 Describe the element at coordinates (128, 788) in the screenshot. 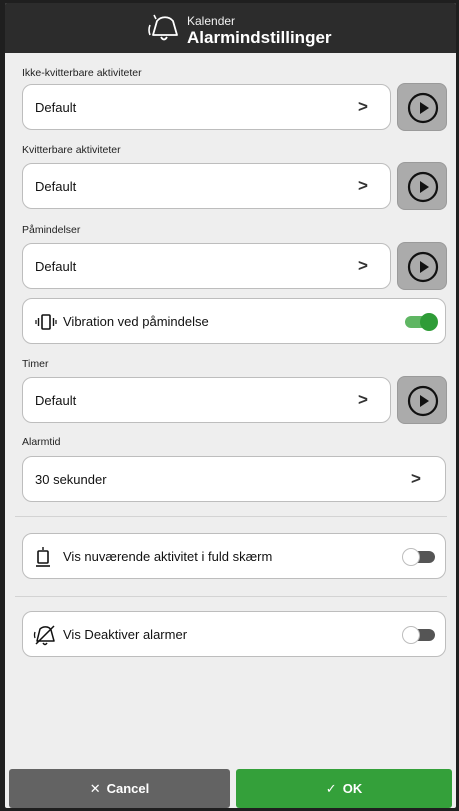

I see `cancel-label: Cancel` at that location.